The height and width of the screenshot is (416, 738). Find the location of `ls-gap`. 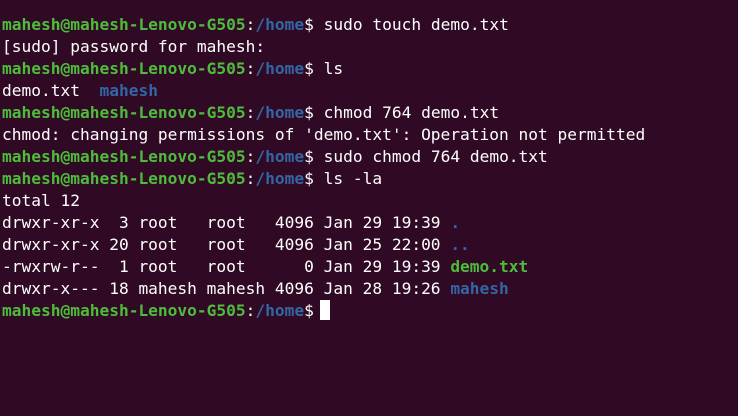

ls-gap is located at coordinates (90, 90).